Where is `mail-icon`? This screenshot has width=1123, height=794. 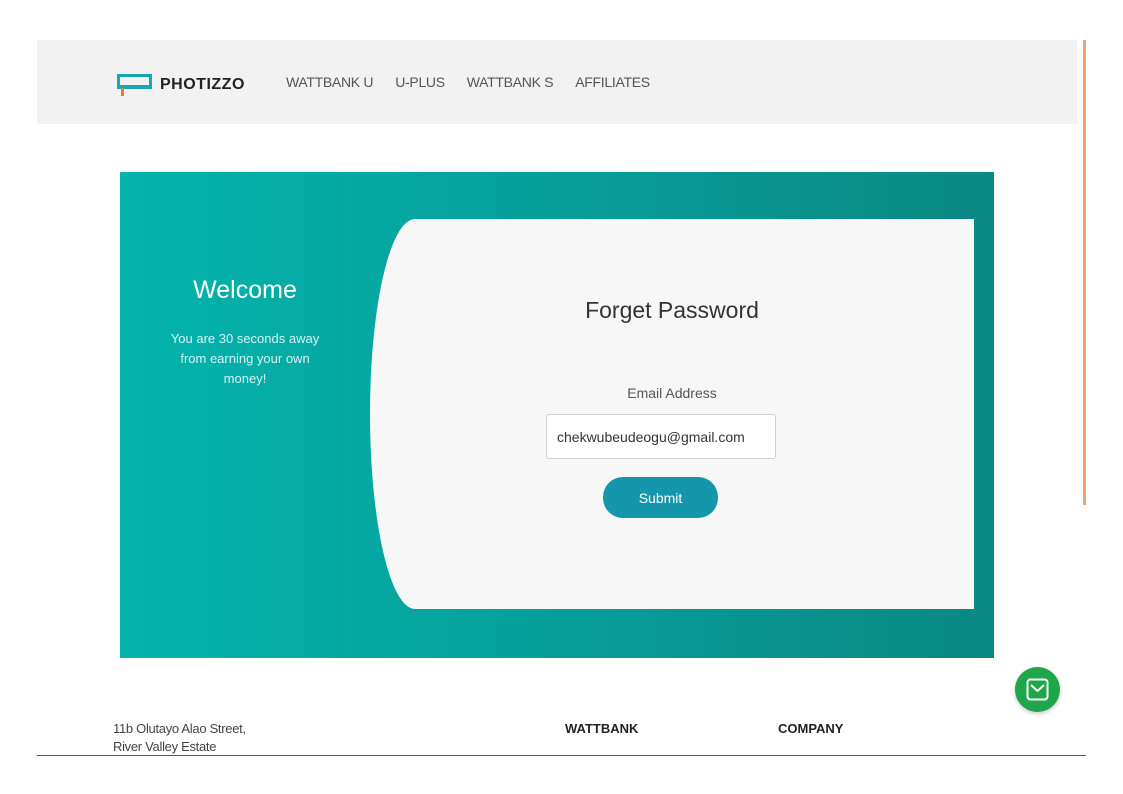
mail-icon is located at coordinates (1037, 689).